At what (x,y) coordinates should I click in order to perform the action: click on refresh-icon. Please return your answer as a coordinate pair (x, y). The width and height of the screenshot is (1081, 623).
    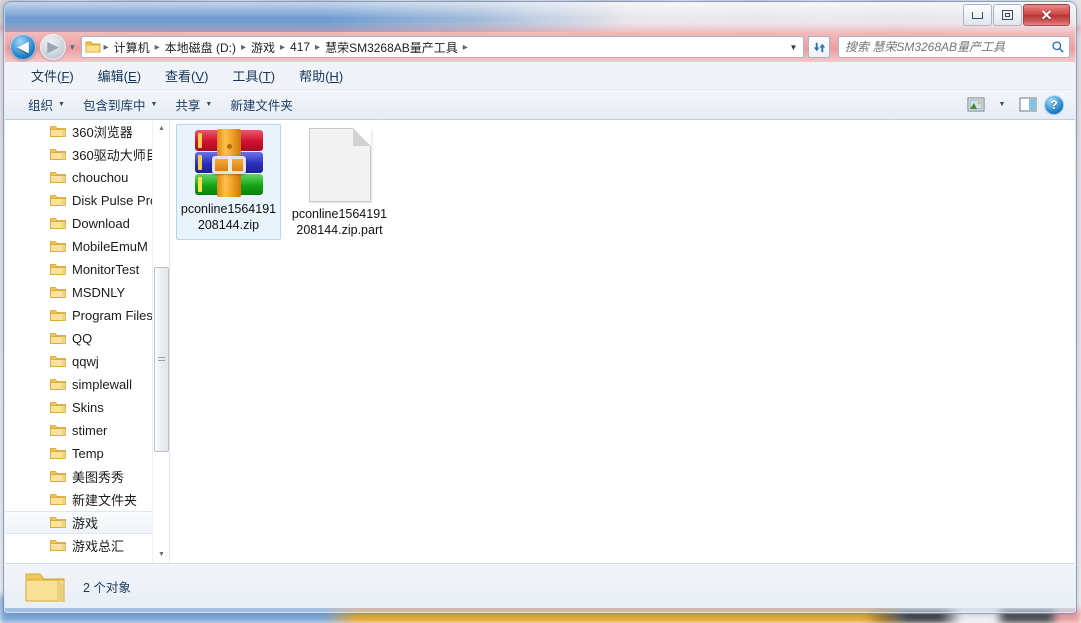
    Looking at the image, I should click on (819, 47).